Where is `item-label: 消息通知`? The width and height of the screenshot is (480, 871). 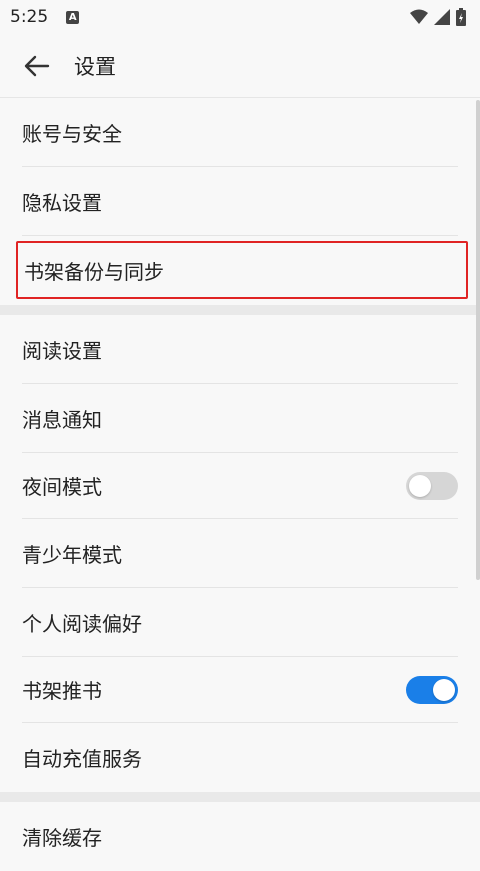
item-label: 消息通知 is located at coordinates (62, 419).